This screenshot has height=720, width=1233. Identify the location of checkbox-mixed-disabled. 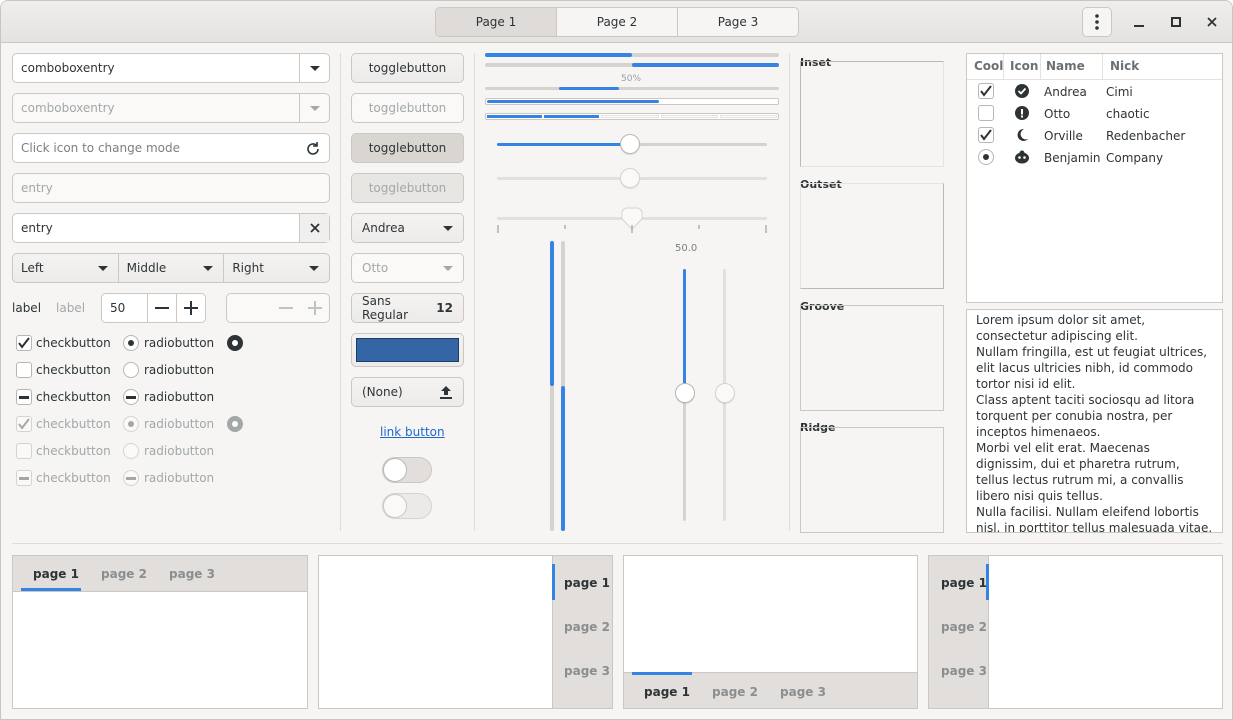
(24, 478).